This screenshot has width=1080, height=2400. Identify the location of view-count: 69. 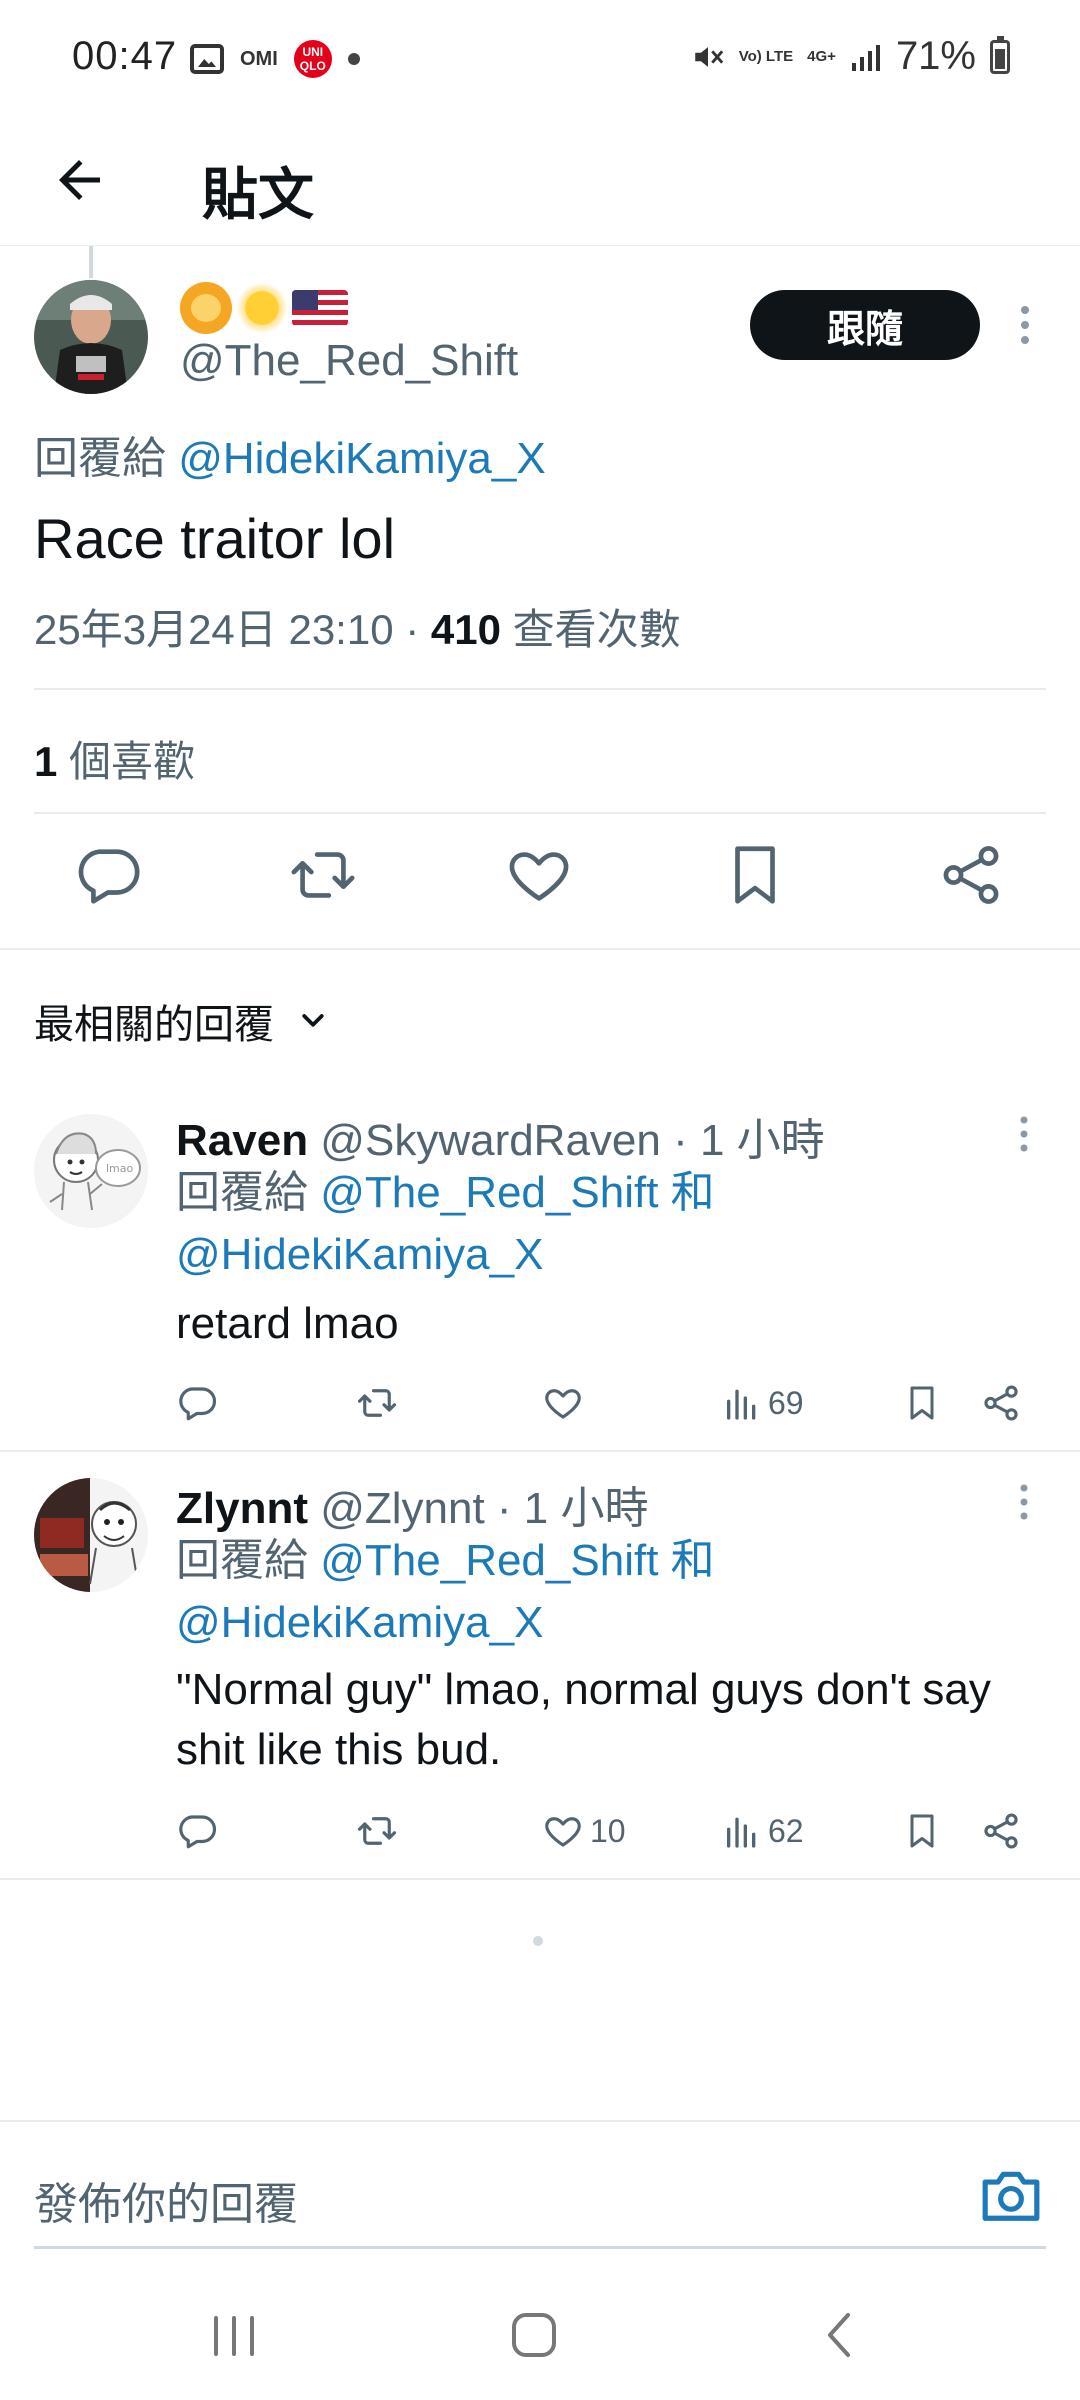
(786, 1402).